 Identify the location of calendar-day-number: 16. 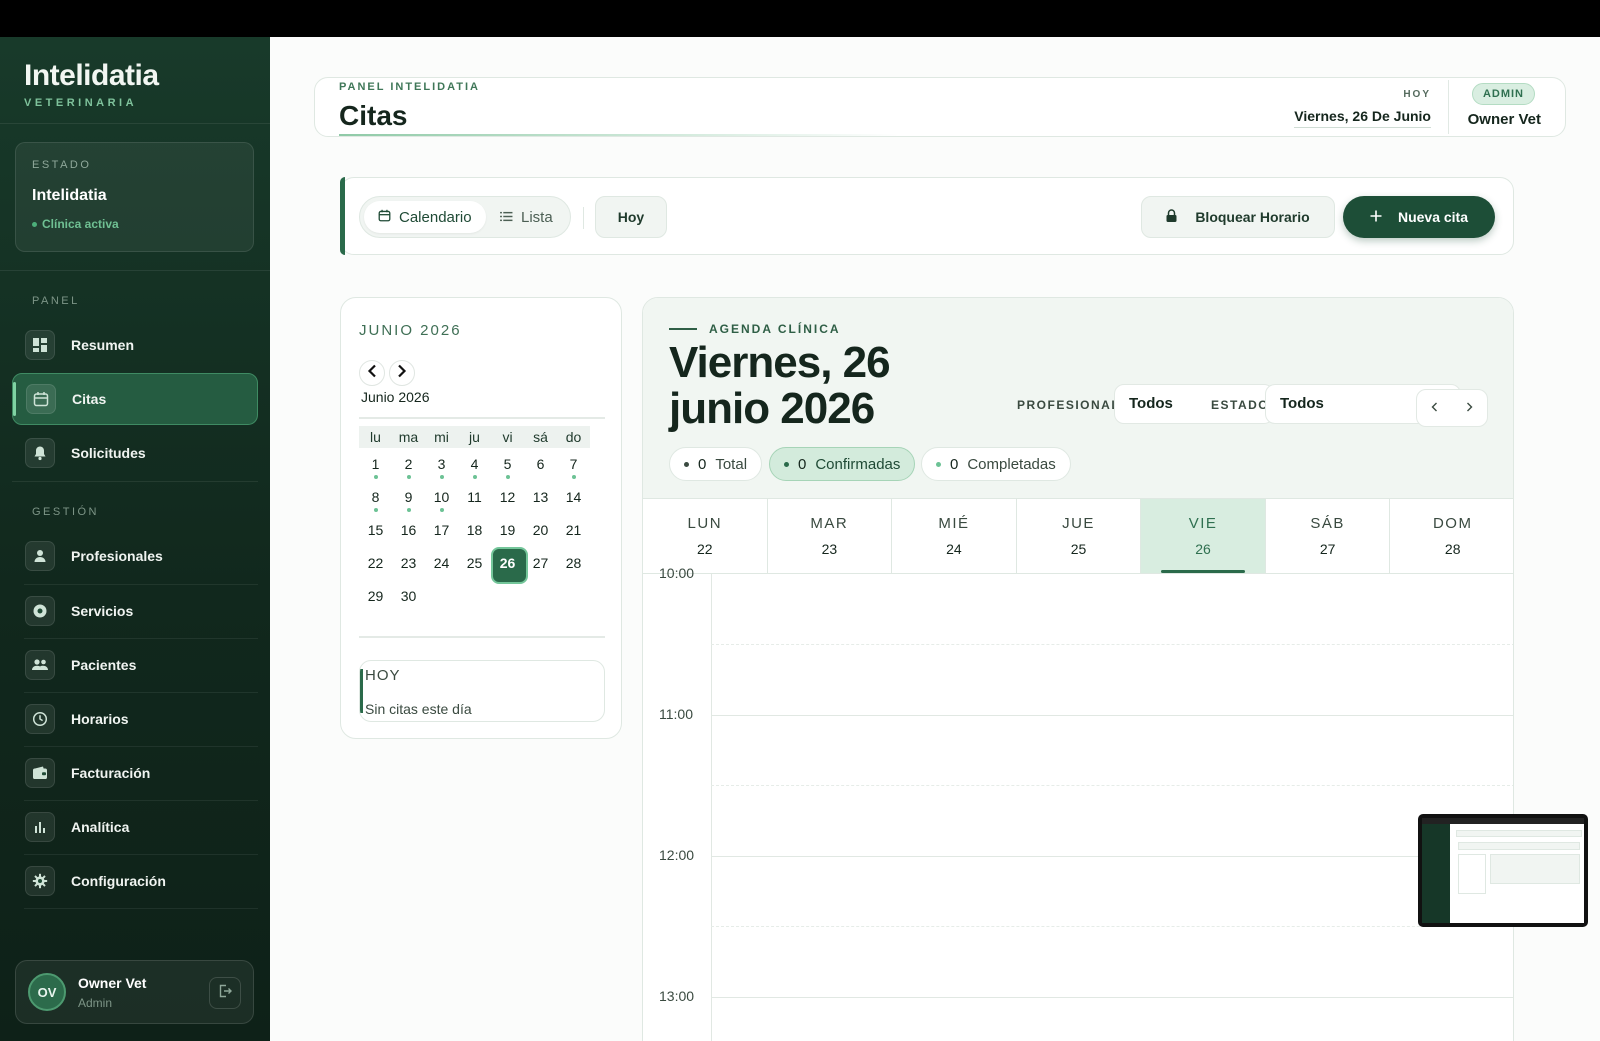
(408, 530).